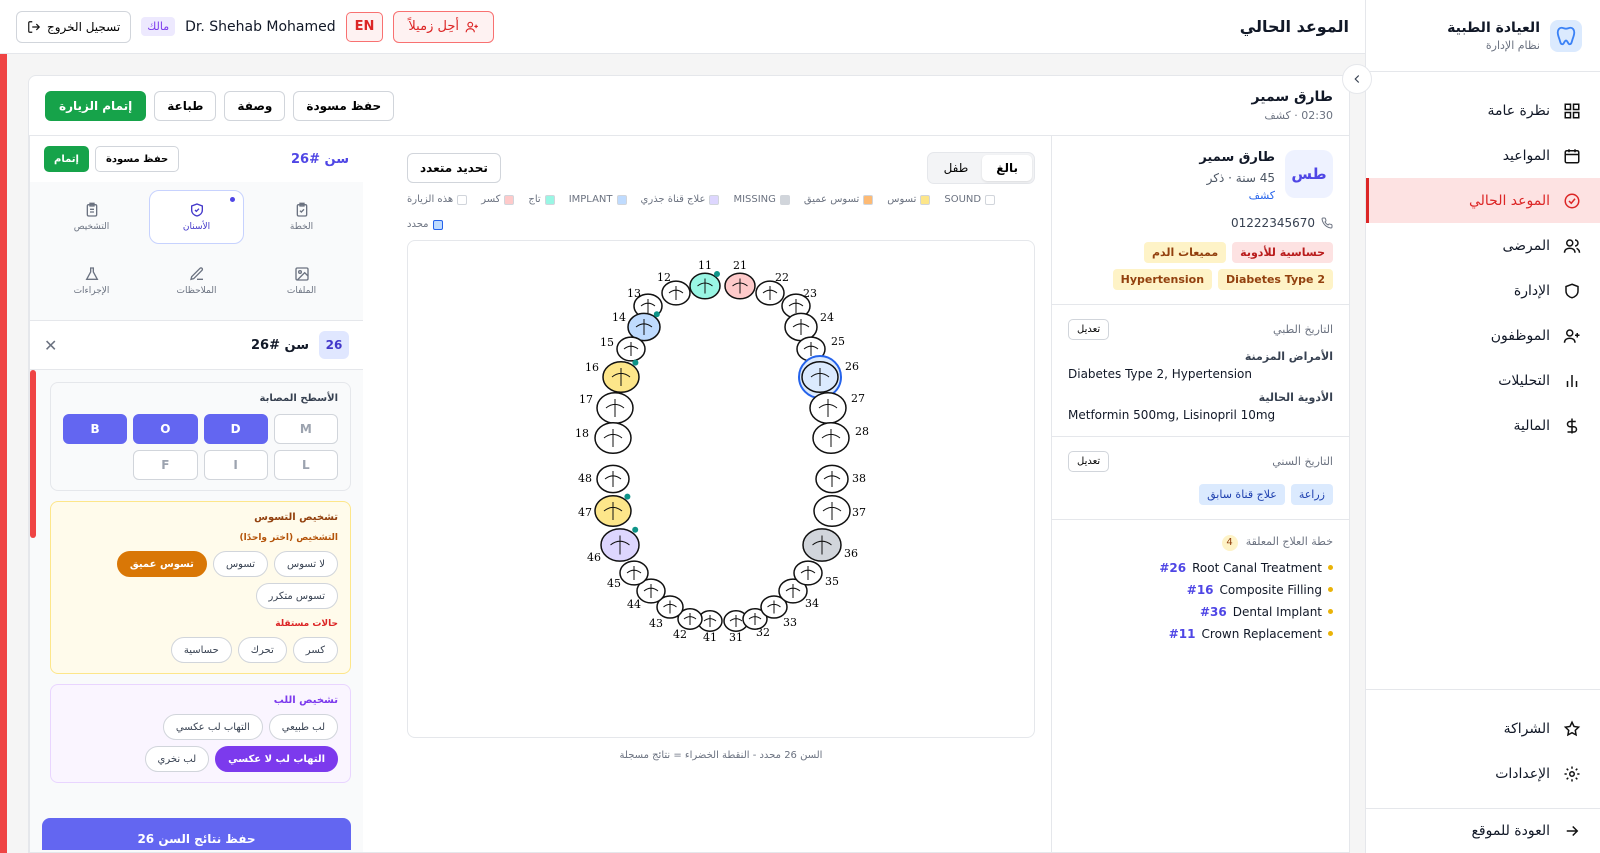  What do you see at coordinates (763, 632) in the screenshot?
I see `tooth-number: 32` at bounding box center [763, 632].